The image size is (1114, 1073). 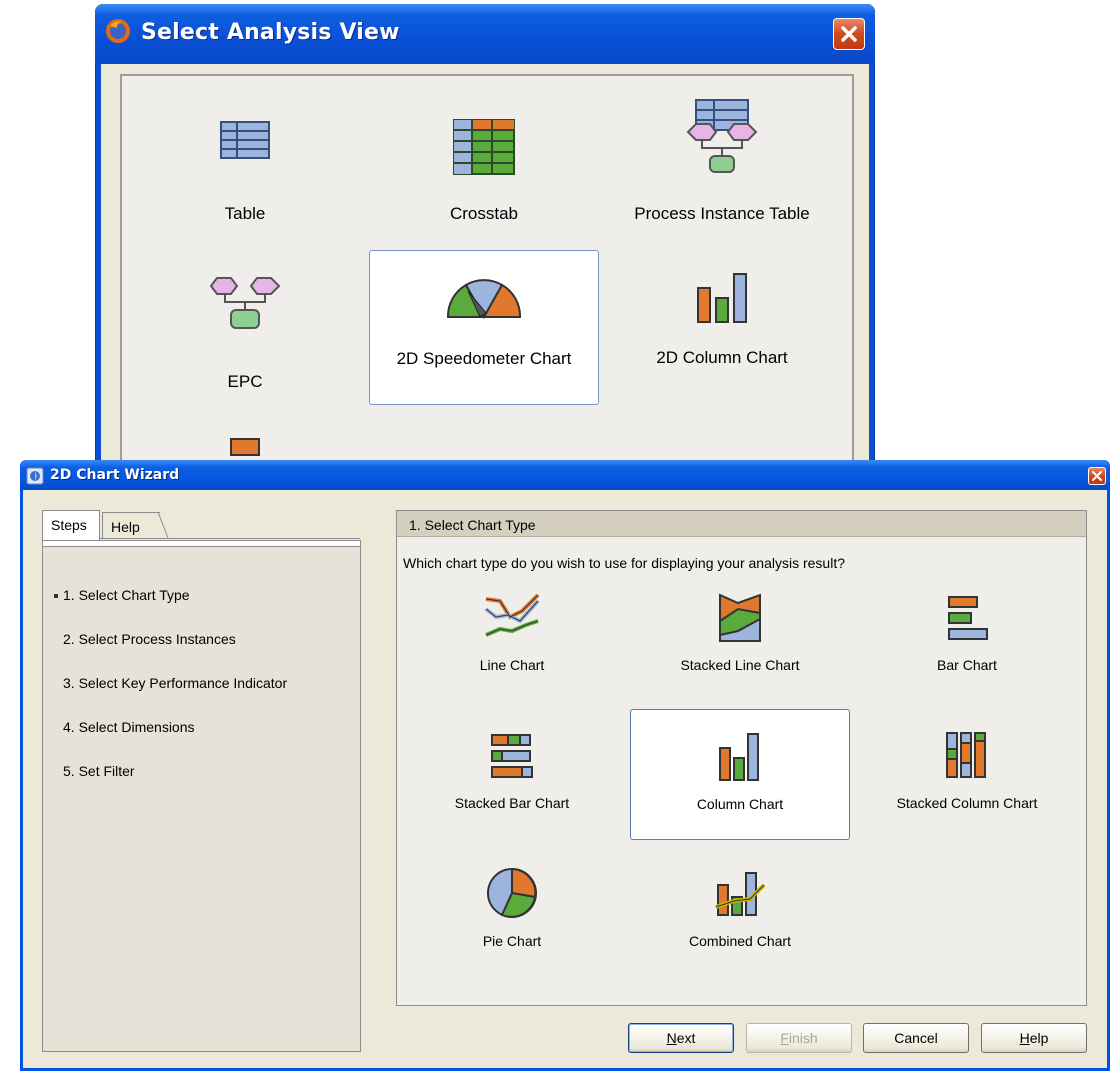 I want to click on help-label: elp, so click(x=1039, y=1038).